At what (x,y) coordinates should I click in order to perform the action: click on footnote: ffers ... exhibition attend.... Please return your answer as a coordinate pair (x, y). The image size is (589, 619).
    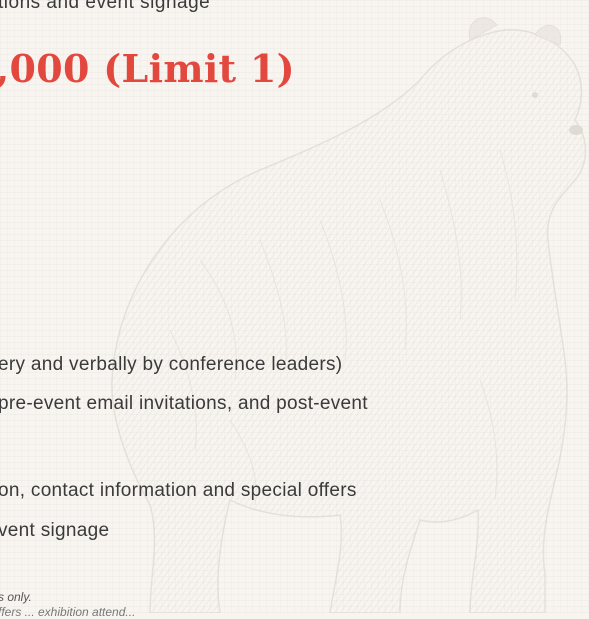
    Looking at the image, I should click on (68, 612).